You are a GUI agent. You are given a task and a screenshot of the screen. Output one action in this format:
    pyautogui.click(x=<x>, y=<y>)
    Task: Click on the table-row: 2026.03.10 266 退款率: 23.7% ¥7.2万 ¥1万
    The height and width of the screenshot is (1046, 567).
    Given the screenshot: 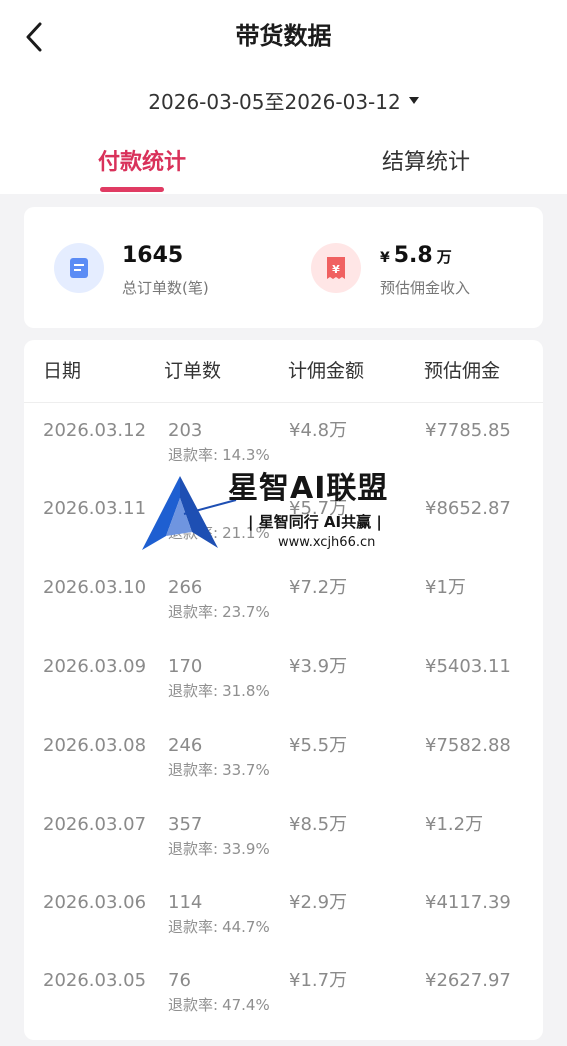 What is the action you would take?
    pyautogui.click(x=283, y=614)
    